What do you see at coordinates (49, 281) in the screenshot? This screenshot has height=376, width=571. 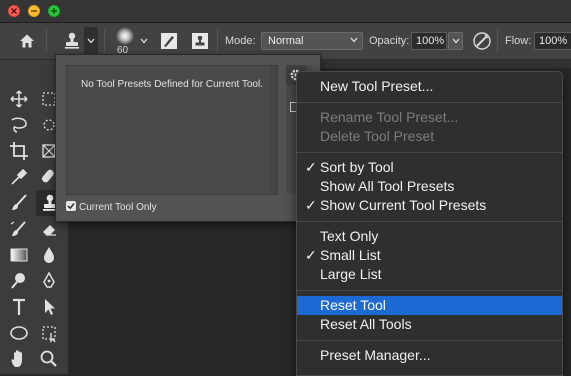 I see `pen-tool-icon` at bounding box center [49, 281].